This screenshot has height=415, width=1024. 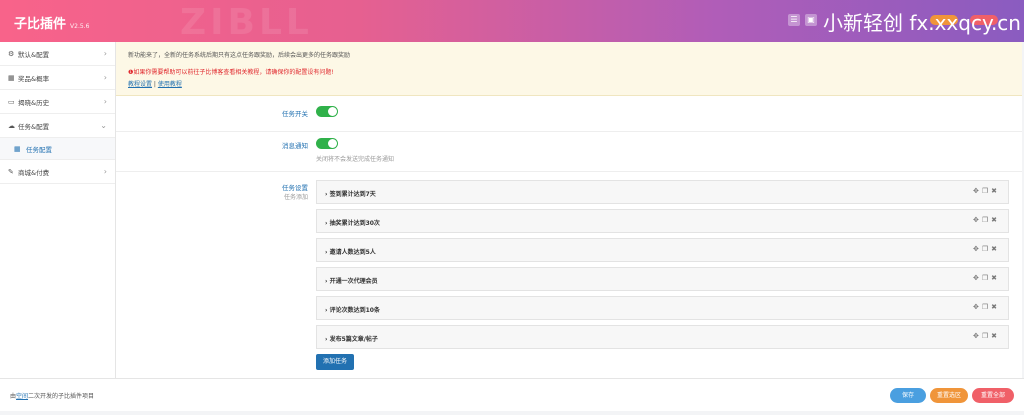 What do you see at coordinates (335, 362) in the screenshot?
I see `add-task-button: 添加任务` at bounding box center [335, 362].